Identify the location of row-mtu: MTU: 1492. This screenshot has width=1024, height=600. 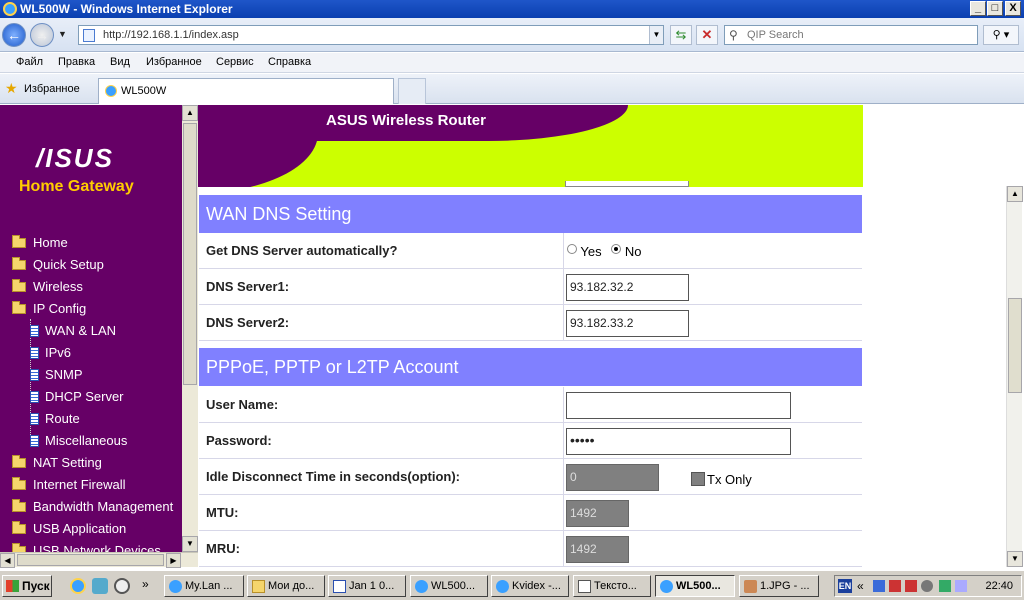
(530, 513).